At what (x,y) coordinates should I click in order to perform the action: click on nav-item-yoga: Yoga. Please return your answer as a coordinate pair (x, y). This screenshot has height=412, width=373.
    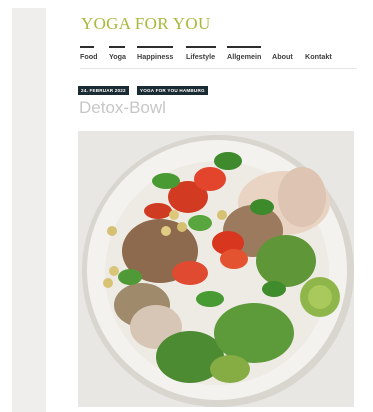
    Looking at the image, I should click on (118, 55).